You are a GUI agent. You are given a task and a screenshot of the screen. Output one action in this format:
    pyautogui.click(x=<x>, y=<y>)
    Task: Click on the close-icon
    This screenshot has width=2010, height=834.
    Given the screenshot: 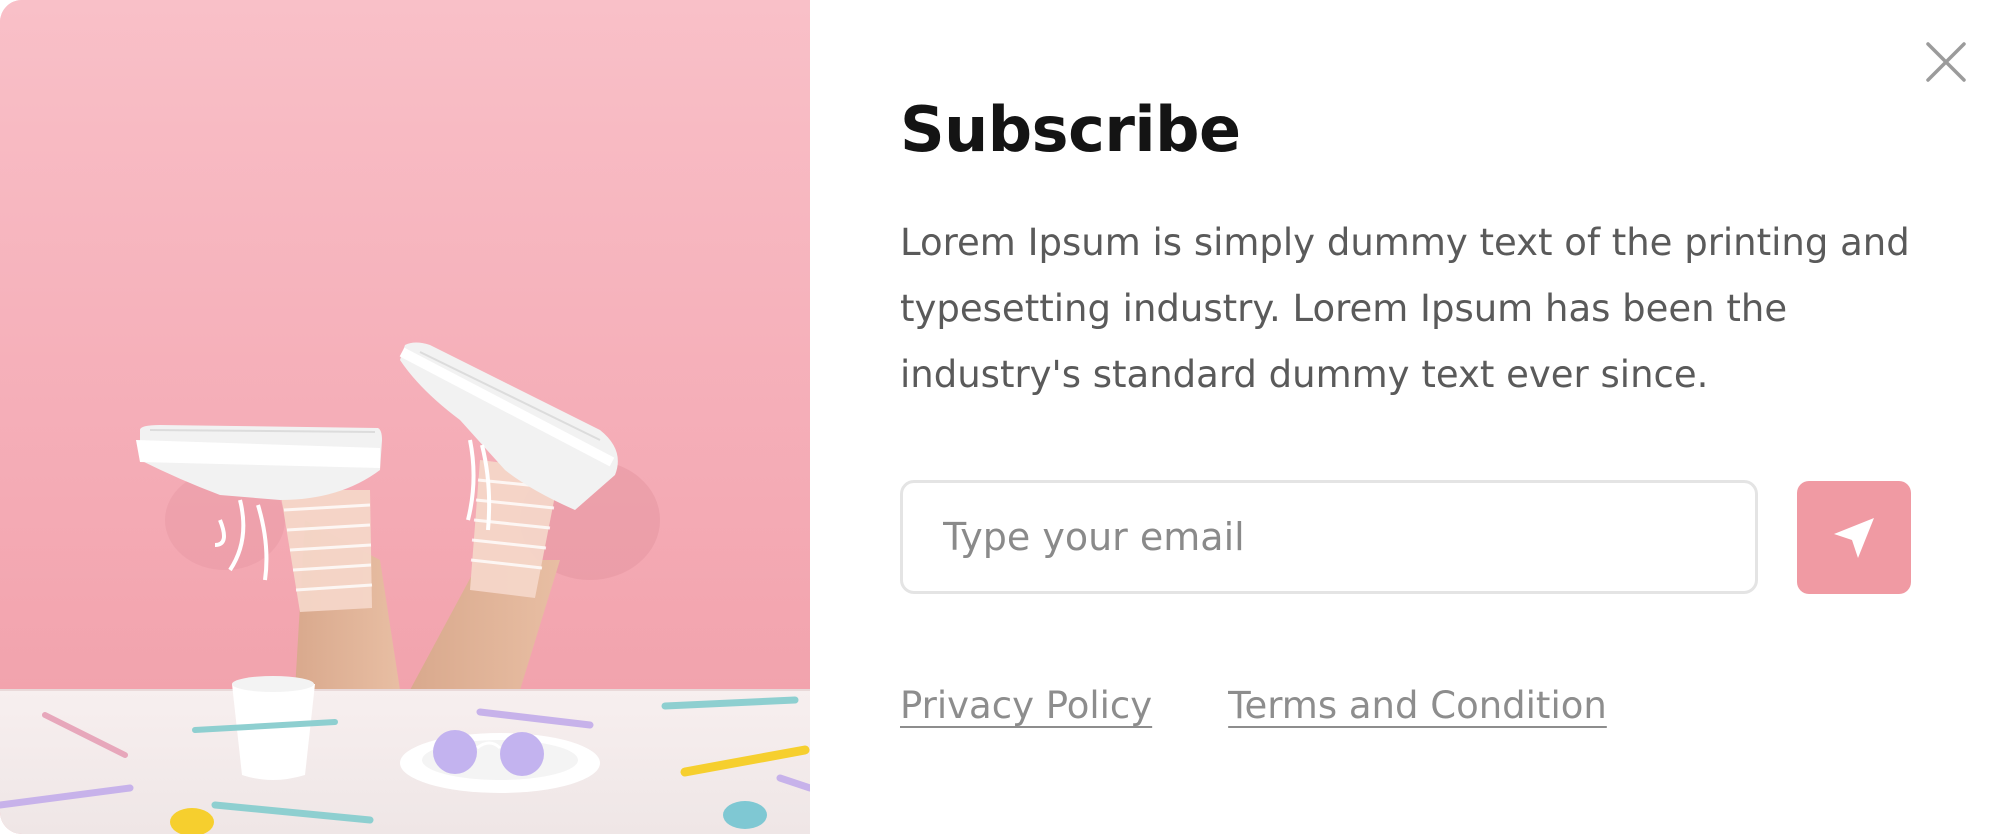 What is the action you would take?
    pyautogui.click(x=1946, y=62)
    